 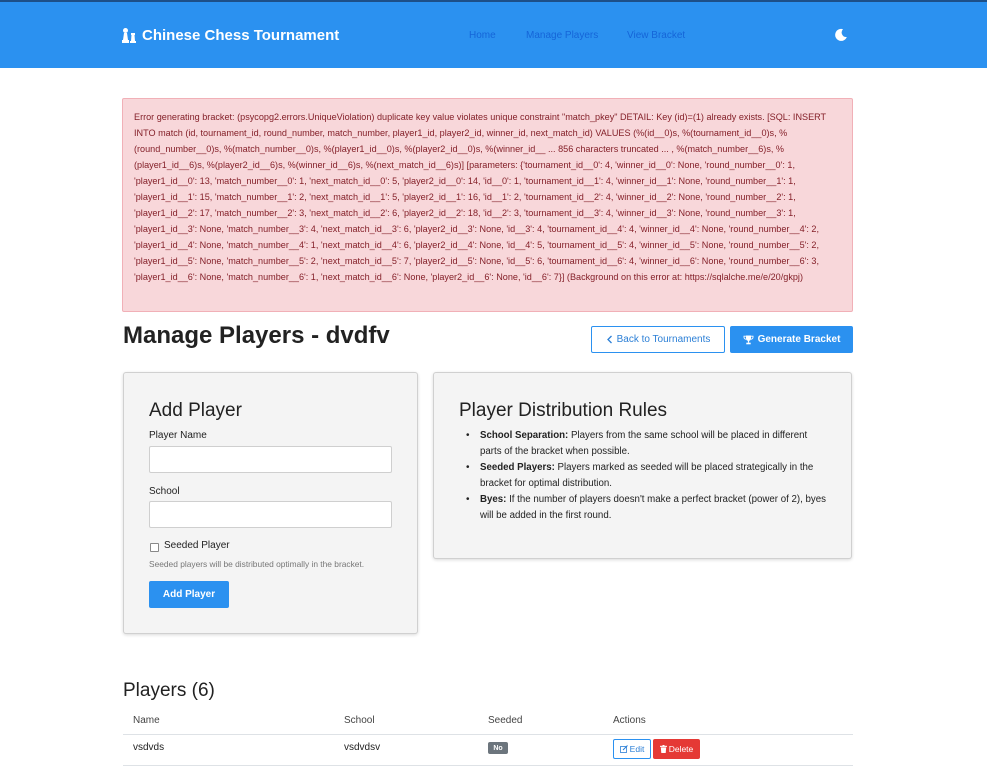 I want to click on moon-icon, so click(x=841, y=35).